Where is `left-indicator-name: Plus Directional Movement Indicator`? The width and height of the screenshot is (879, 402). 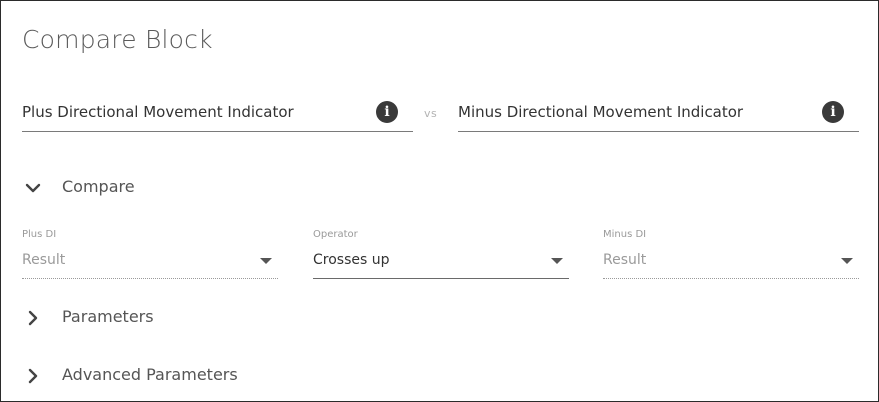
left-indicator-name: Plus Directional Movement Indicator is located at coordinates (158, 112).